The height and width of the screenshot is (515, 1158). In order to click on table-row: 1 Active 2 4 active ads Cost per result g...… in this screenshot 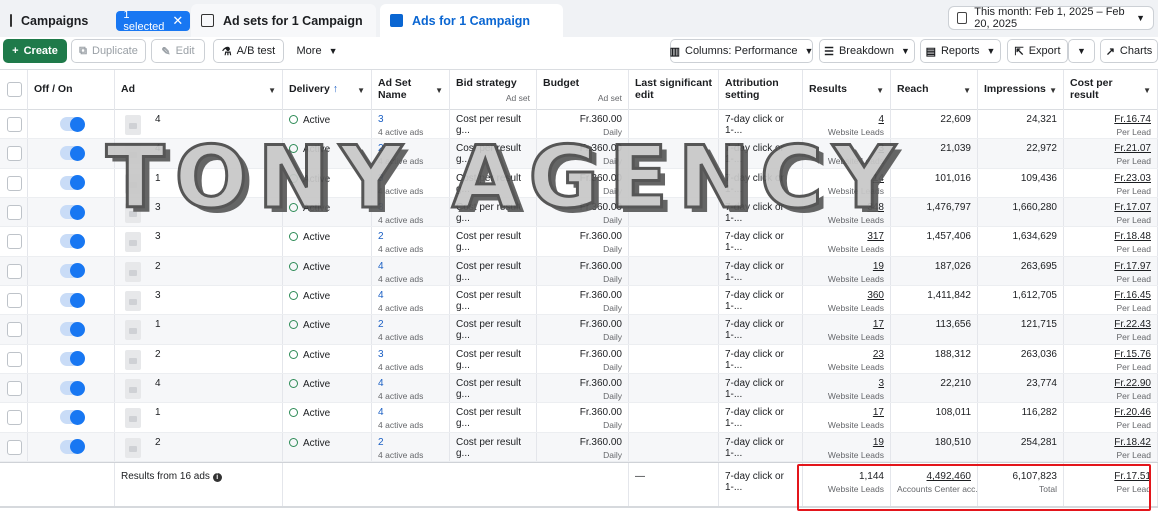, I will do `click(579, 330)`.